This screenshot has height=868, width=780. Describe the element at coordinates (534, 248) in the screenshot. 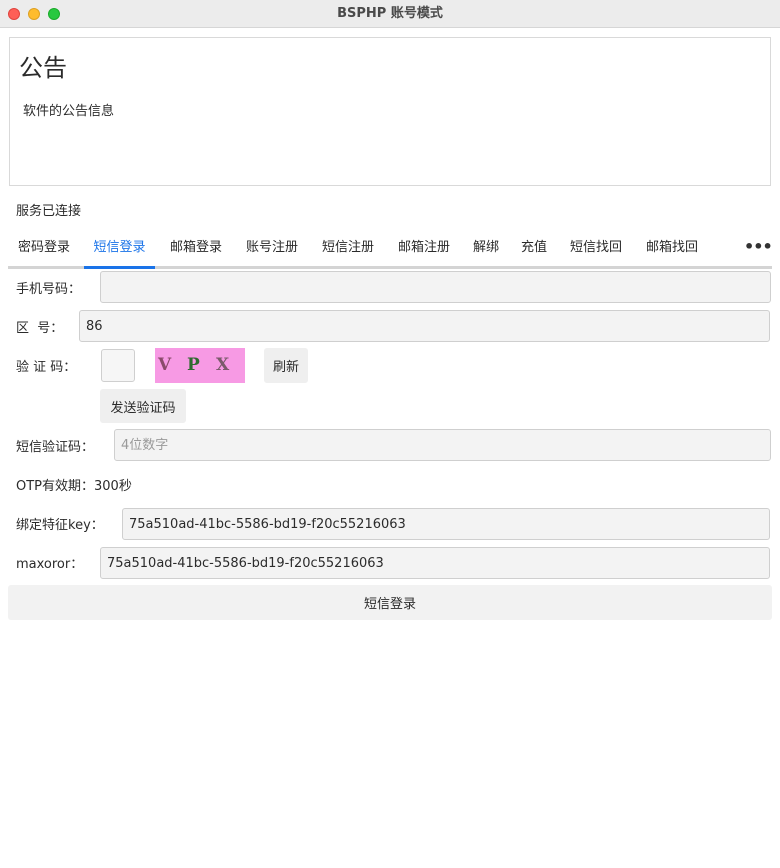

I see `tab-recharge: 充值` at that location.